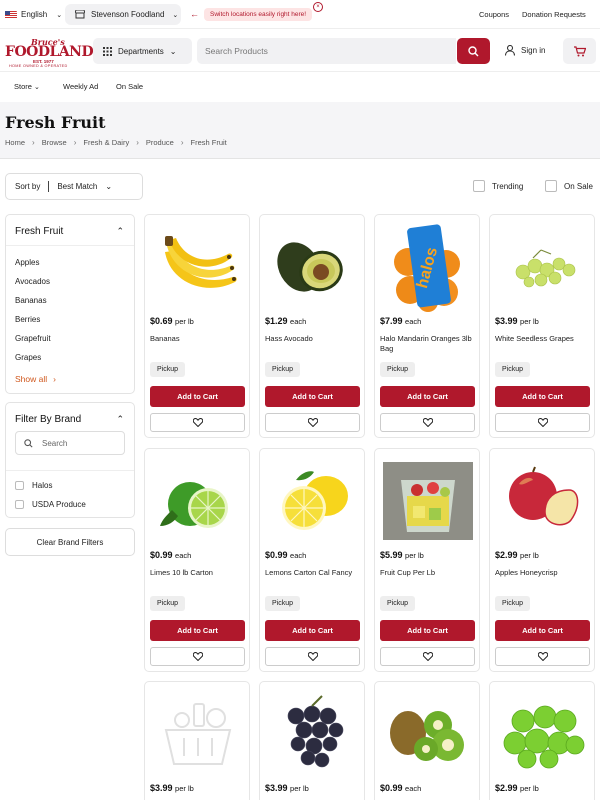 The image size is (600, 800). What do you see at coordinates (300, 87) in the screenshot?
I see `secondary-nav: Store ⌄ Weekly Ad On Sale` at bounding box center [300, 87].